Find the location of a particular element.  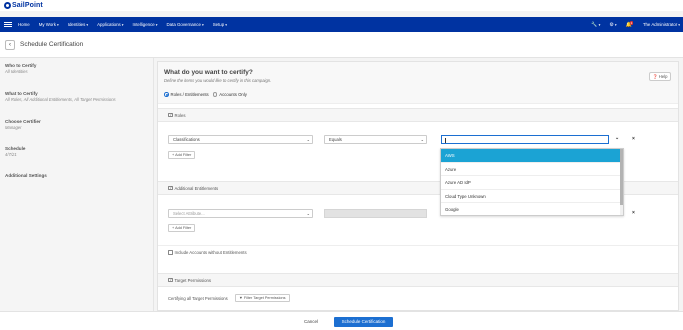

dropdown-option-azure-ad-idp: Azure AD IdP is located at coordinates (532, 183).